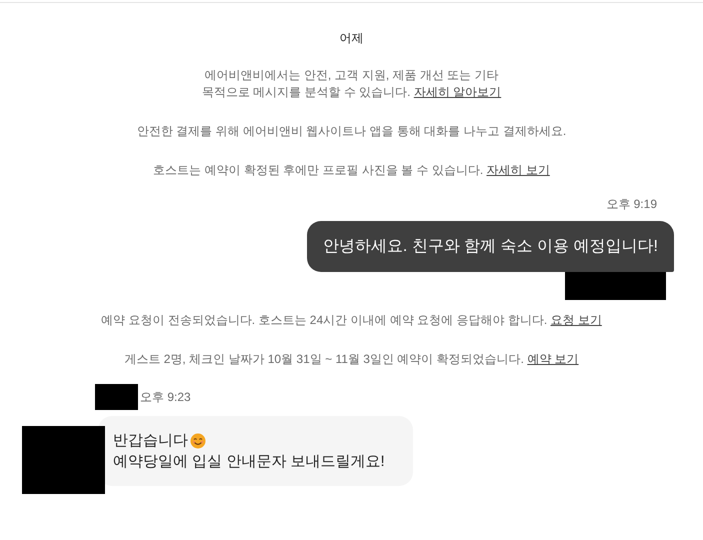 The image size is (703, 540). What do you see at coordinates (576, 320) in the screenshot?
I see `notice-link: 요청 보기` at bounding box center [576, 320].